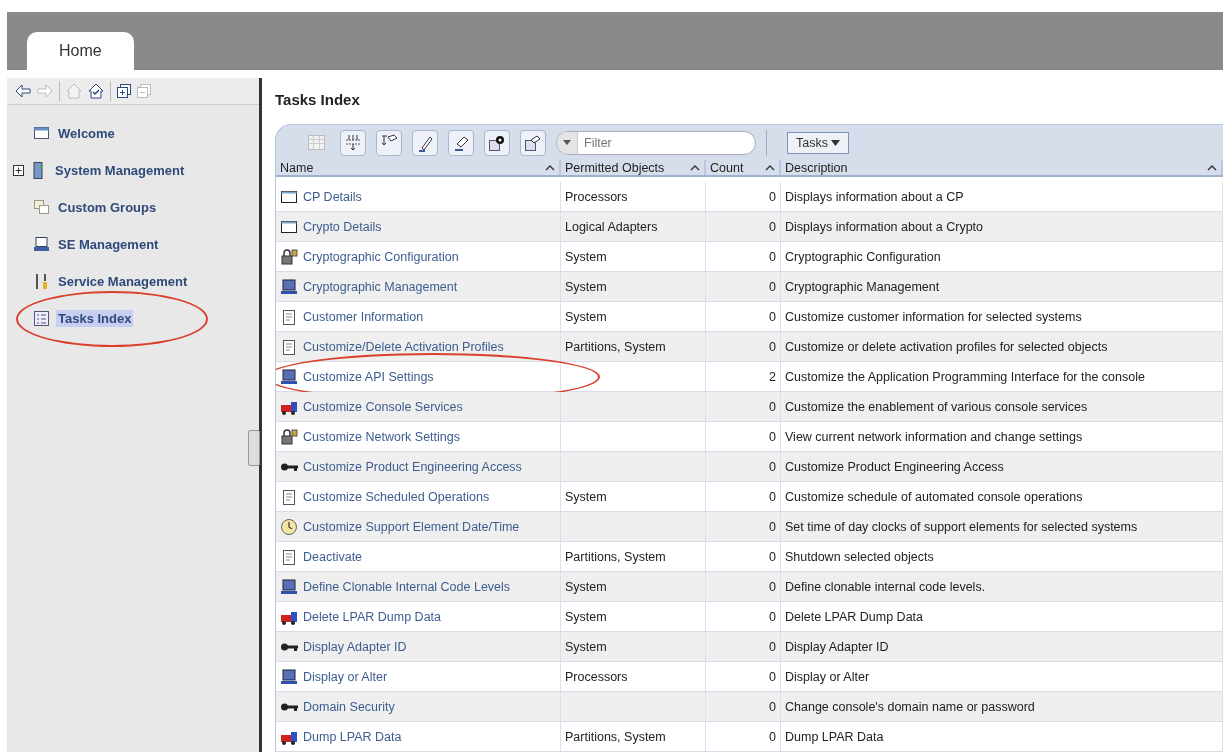 This screenshot has width=1223, height=752. What do you see at coordinates (854, 616) in the screenshot?
I see `table-cell: Delete LPAR Dump Data` at bounding box center [854, 616].